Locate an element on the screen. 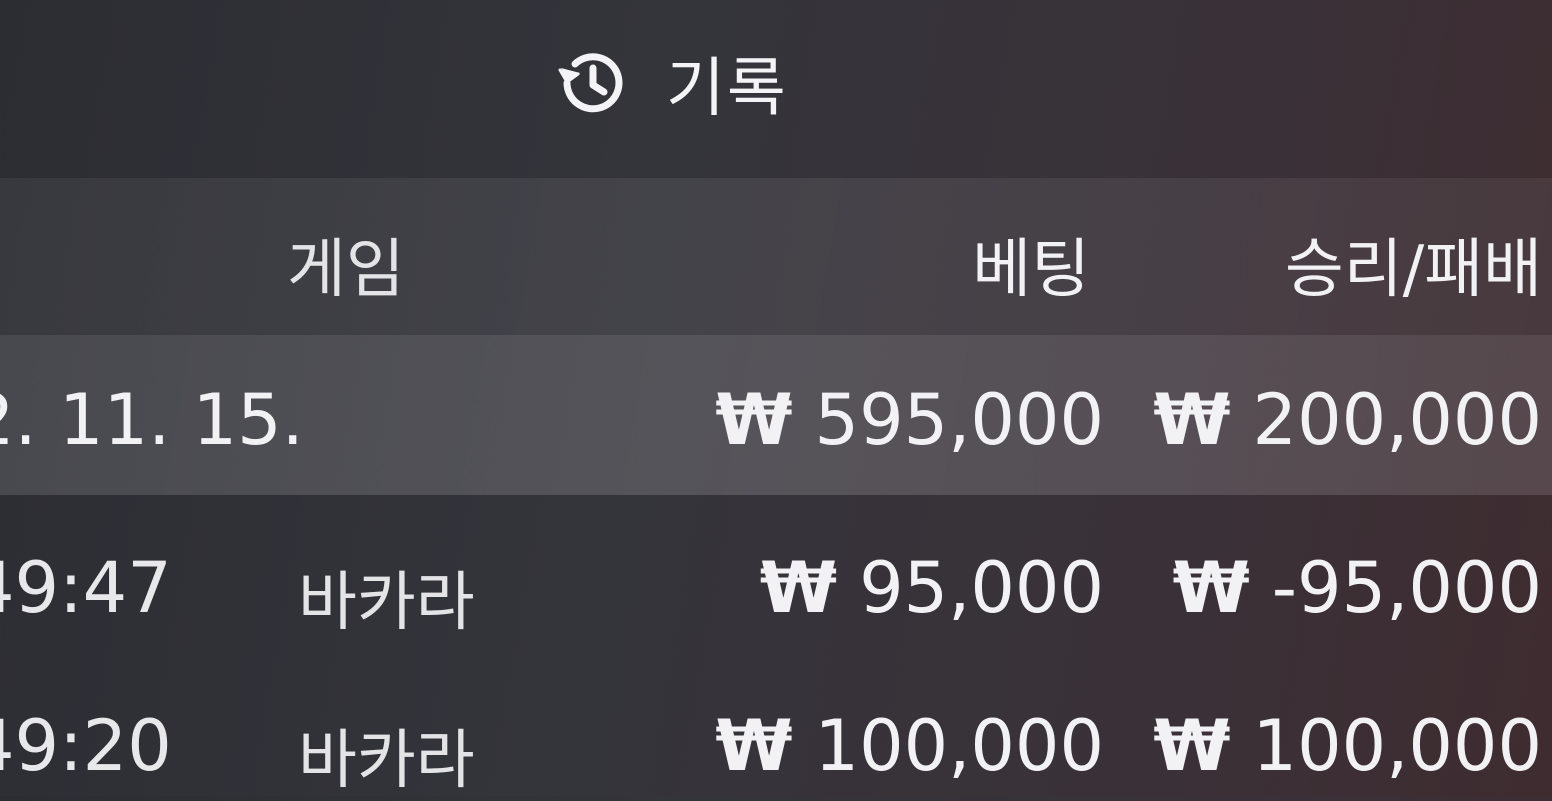  row-time: 49:20 is located at coordinates (86, 746).